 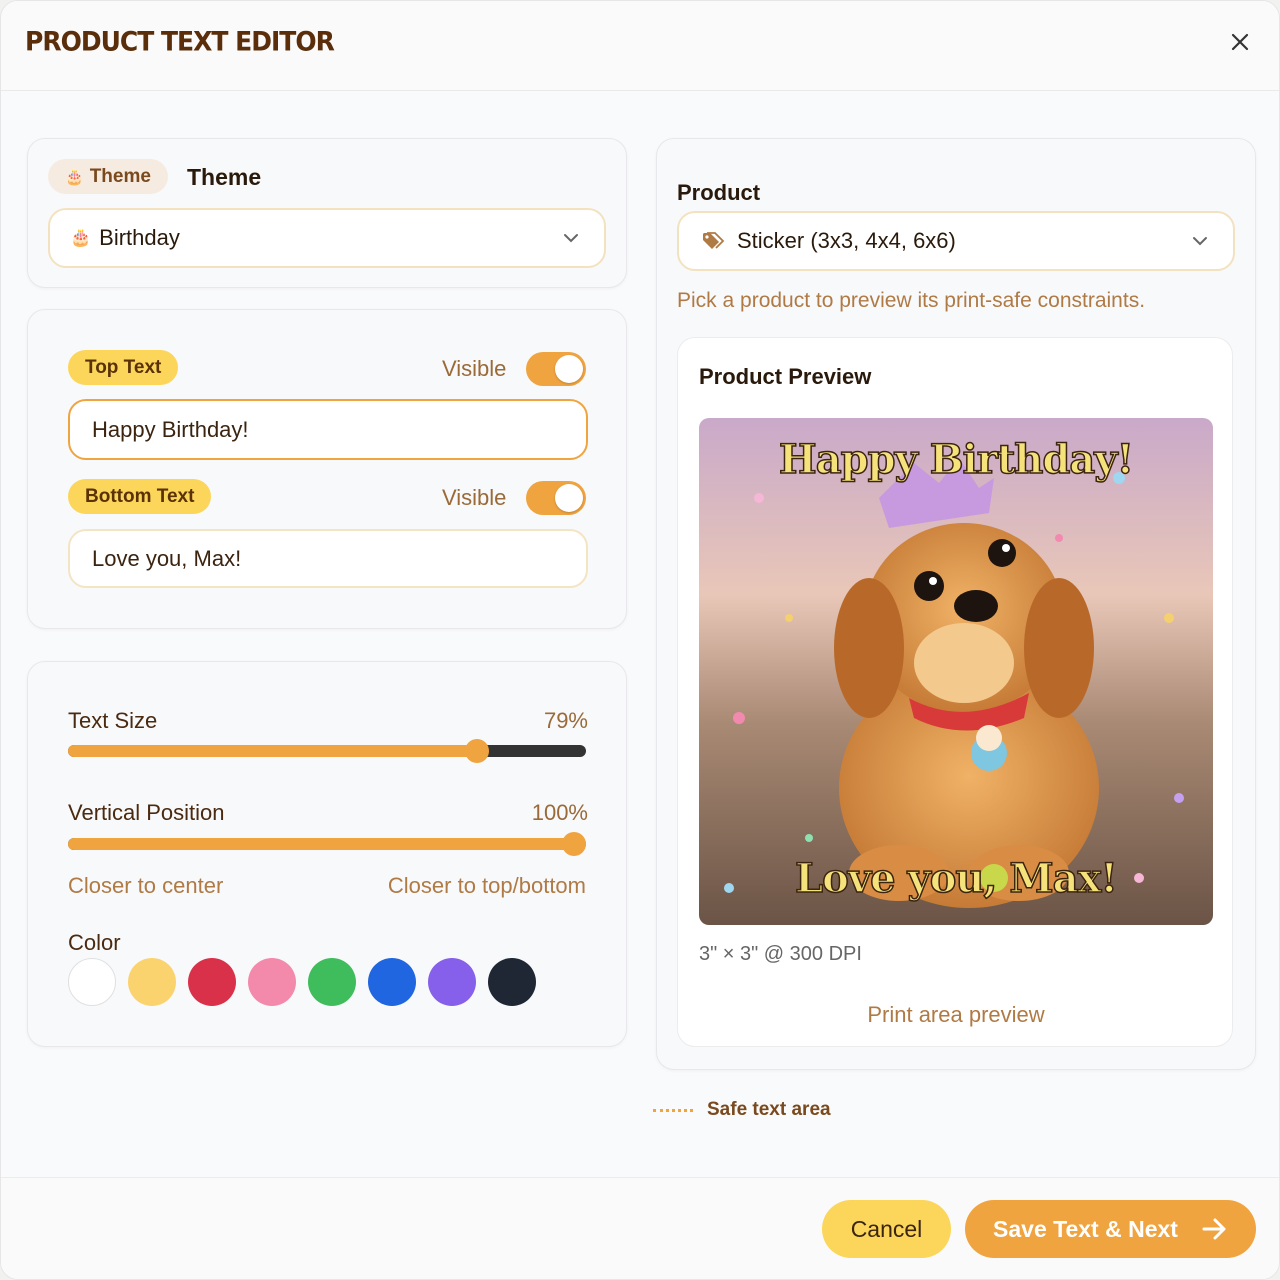 What do you see at coordinates (559, 812) in the screenshot?
I see `vertical-position-value: 100%` at bounding box center [559, 812].